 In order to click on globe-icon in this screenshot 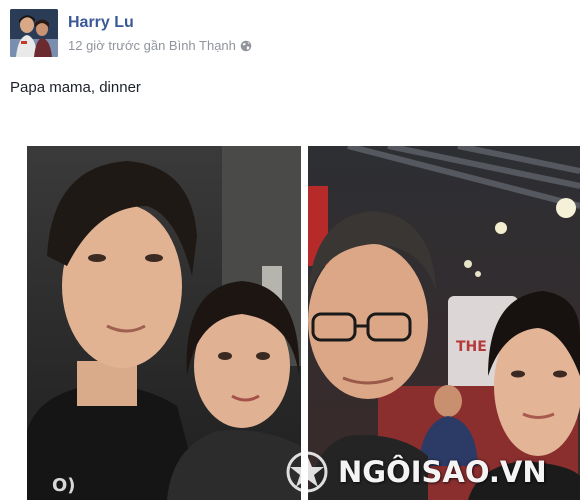, I will do `click(246, 46)`.